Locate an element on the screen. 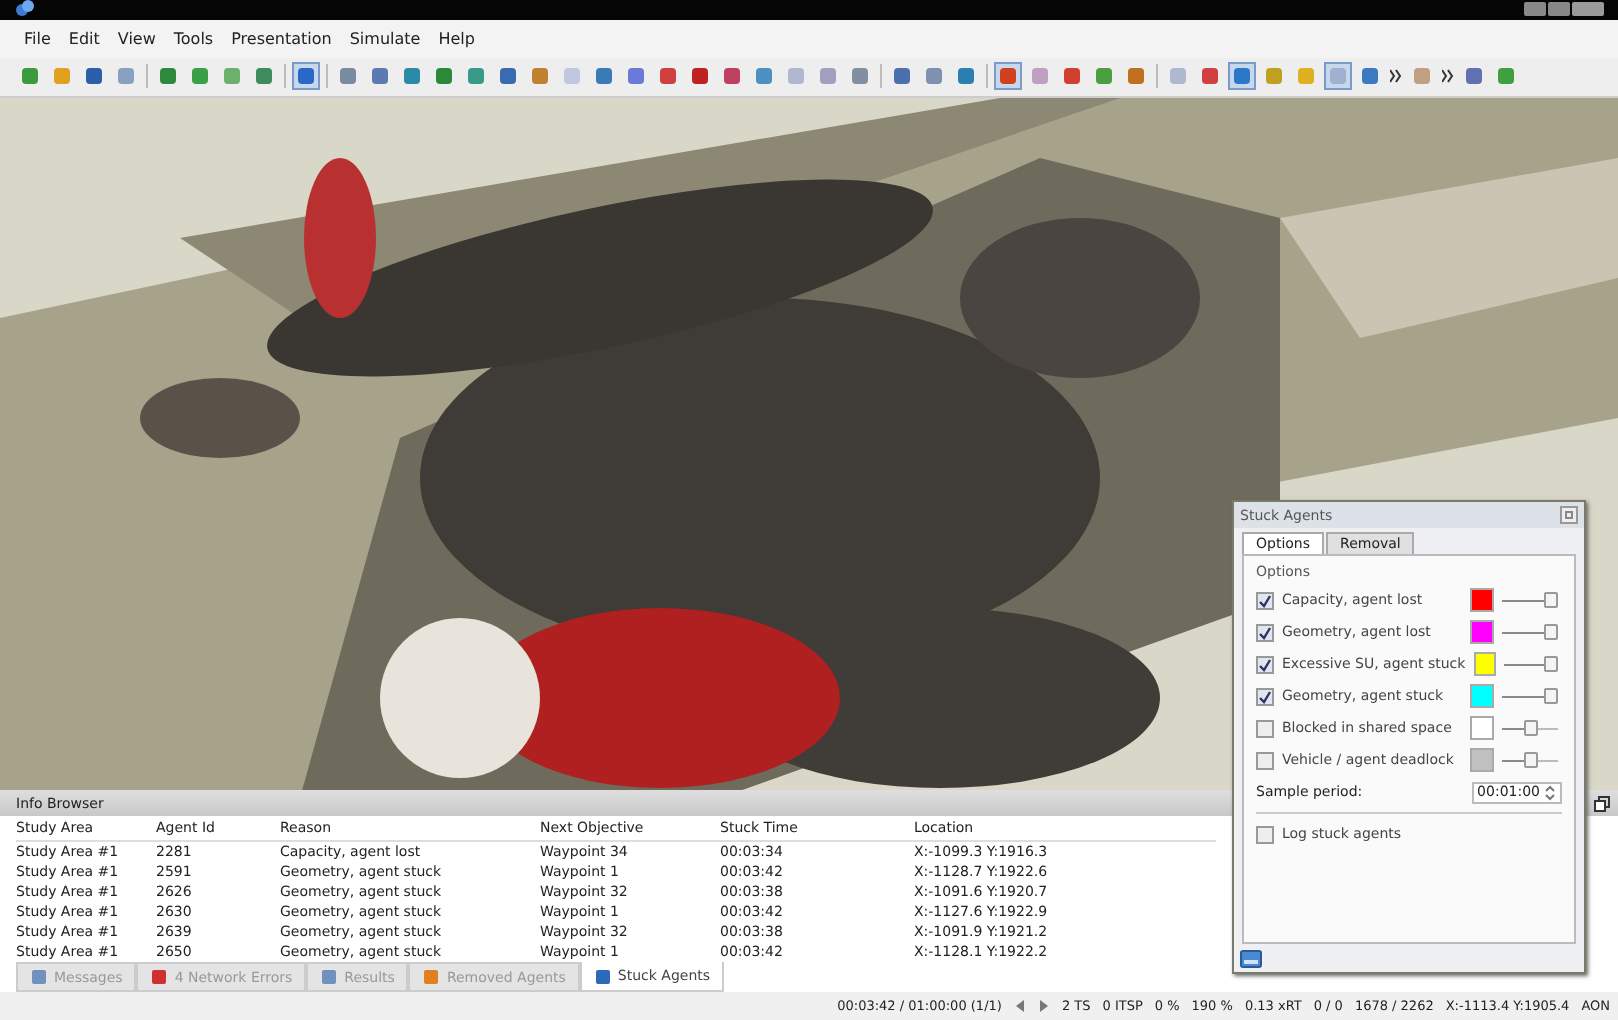  spin-arrows-icon is located at coordinates (1550, 792).